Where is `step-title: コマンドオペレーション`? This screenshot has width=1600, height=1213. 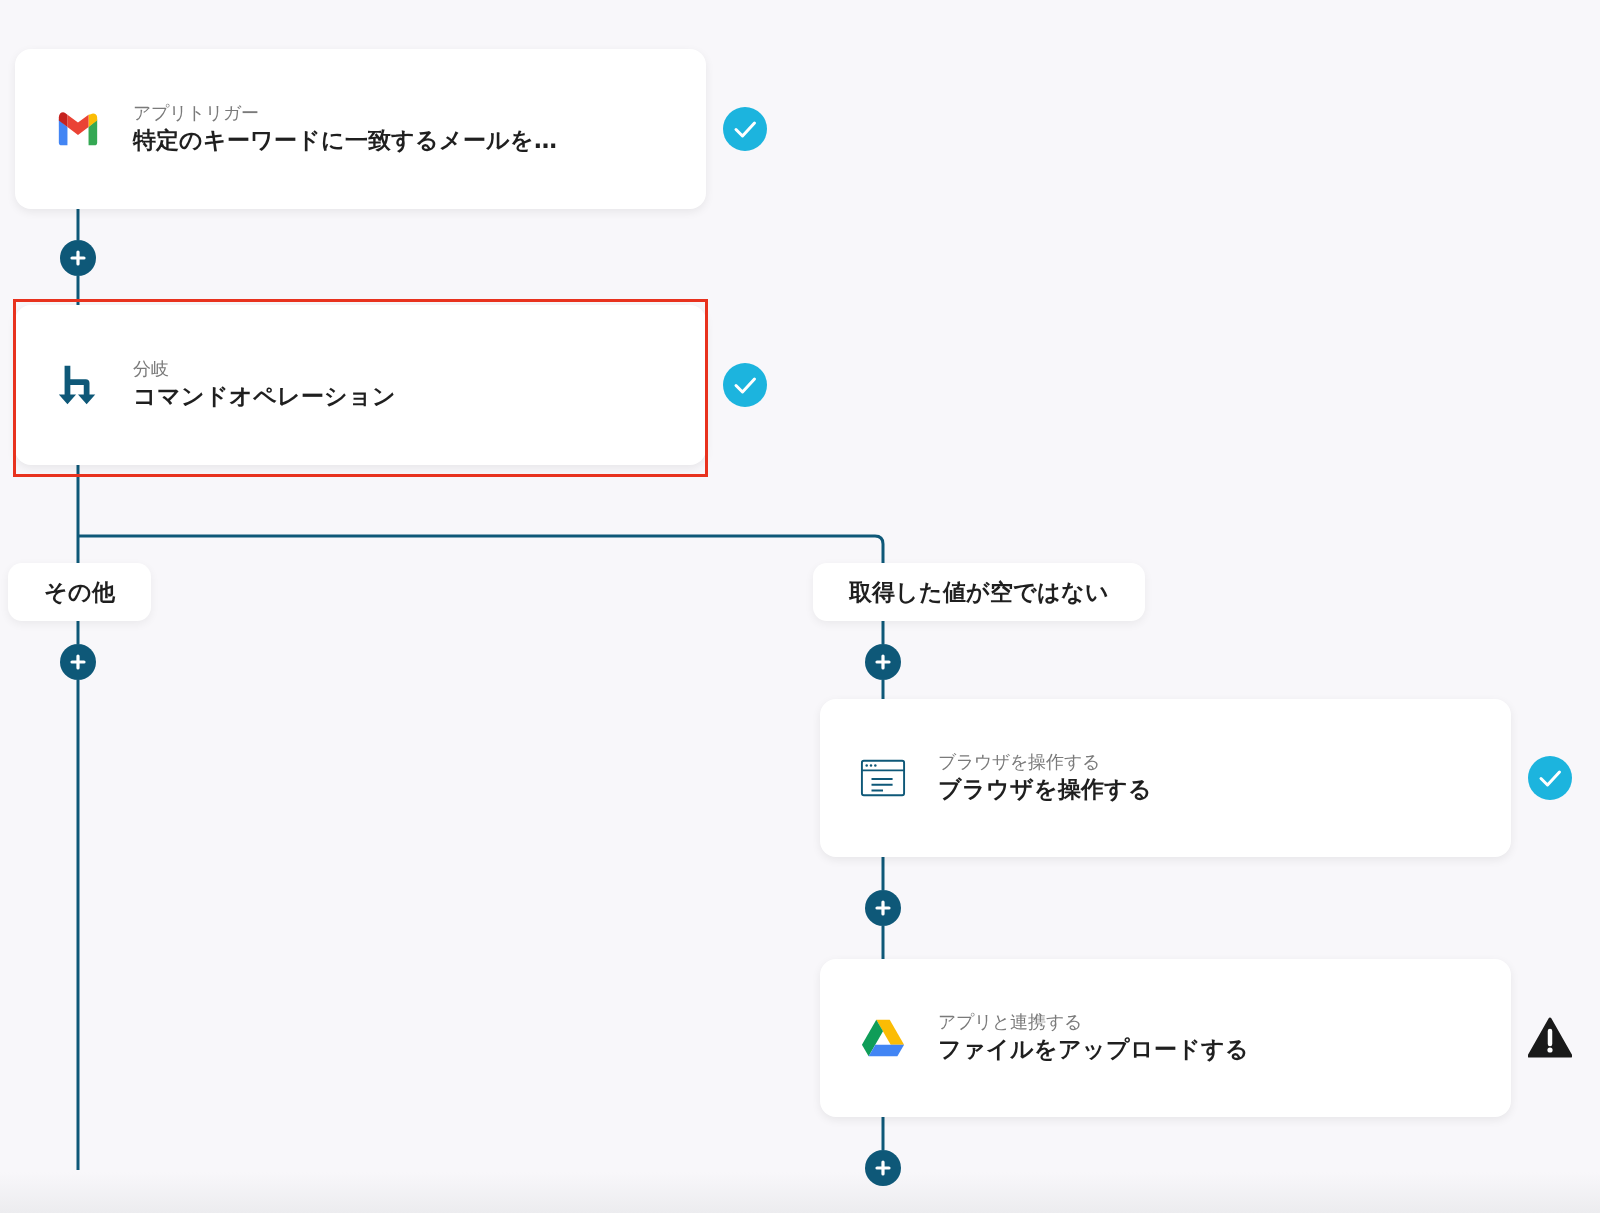 step-title: コマンドオペレーション is located at coordinates (264, 396).